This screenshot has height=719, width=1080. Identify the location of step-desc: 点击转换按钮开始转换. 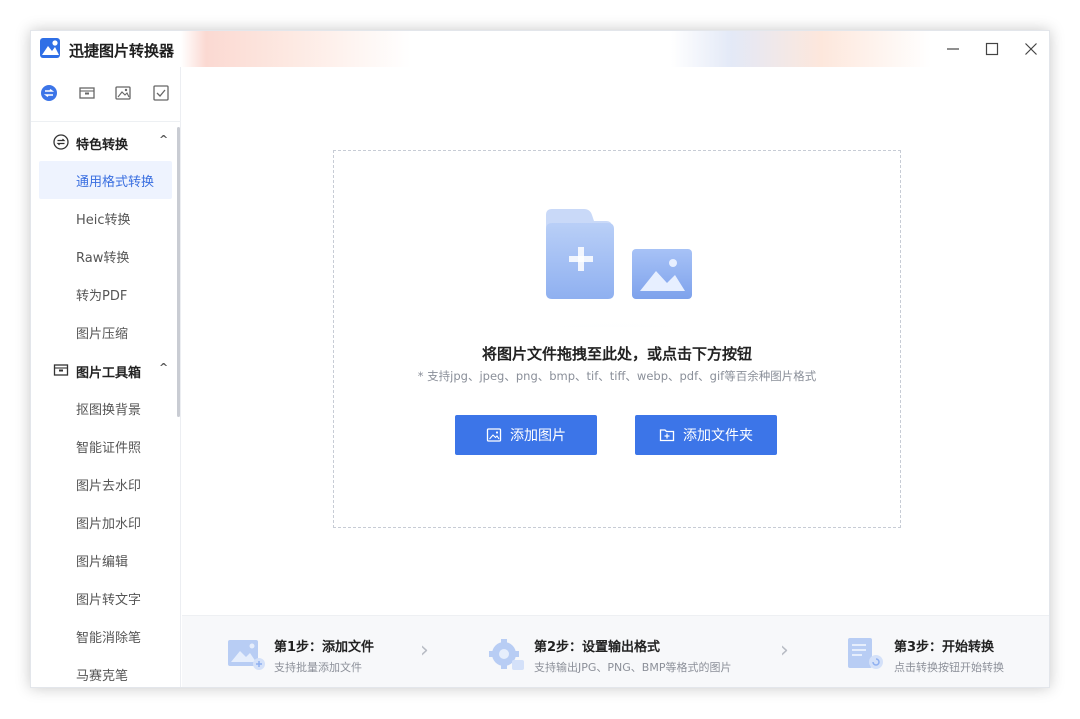
(949, 667).